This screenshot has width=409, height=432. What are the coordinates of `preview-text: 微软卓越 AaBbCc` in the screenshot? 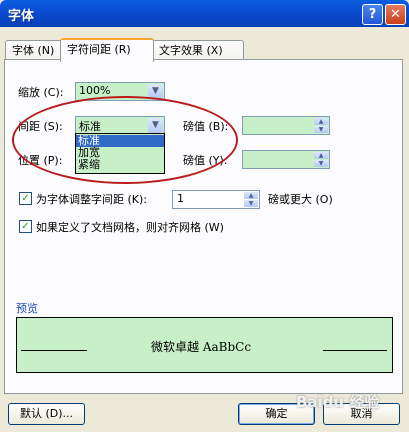 It's located at (201, 347).